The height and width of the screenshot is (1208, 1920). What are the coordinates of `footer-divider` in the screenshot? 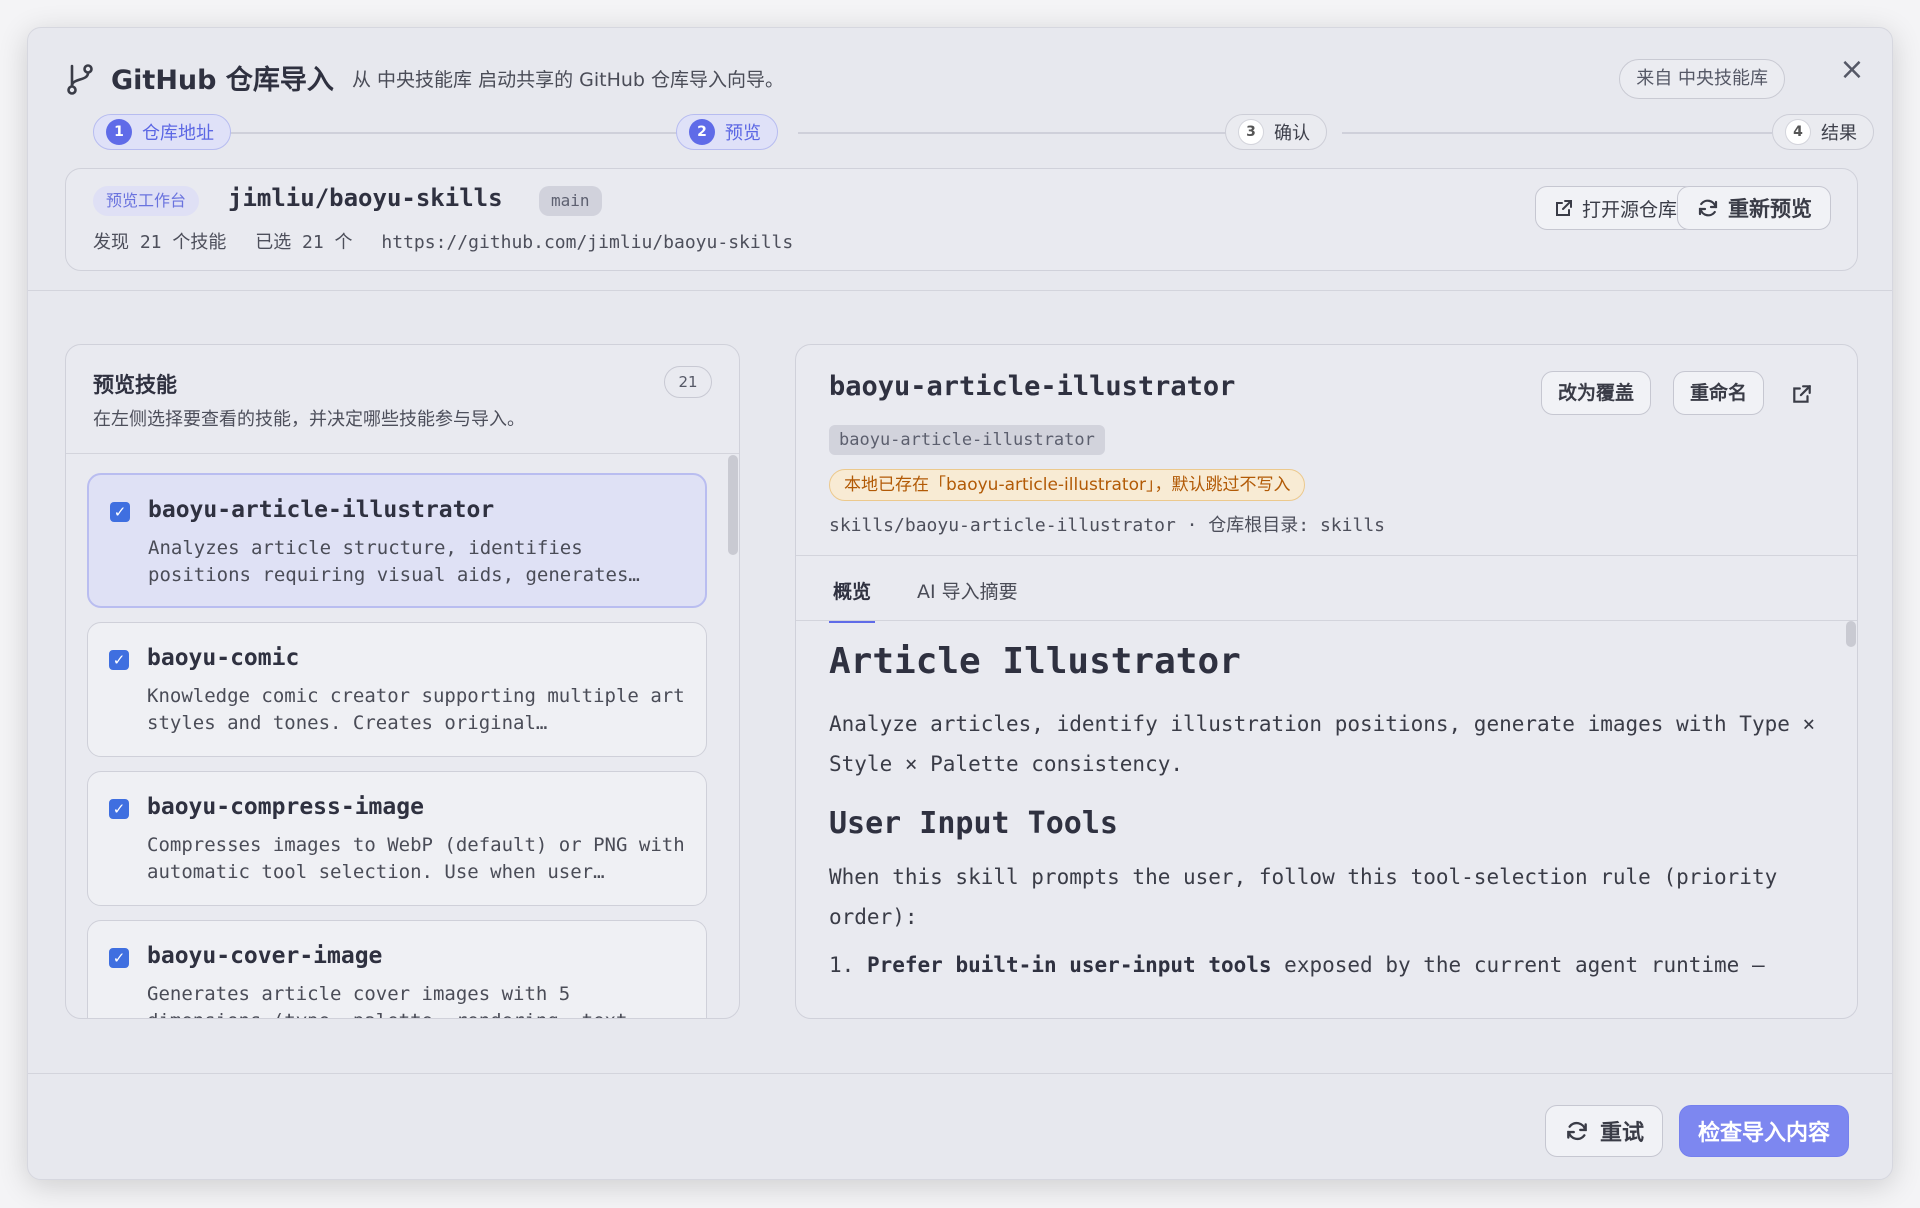 It's located at (960, 1073).